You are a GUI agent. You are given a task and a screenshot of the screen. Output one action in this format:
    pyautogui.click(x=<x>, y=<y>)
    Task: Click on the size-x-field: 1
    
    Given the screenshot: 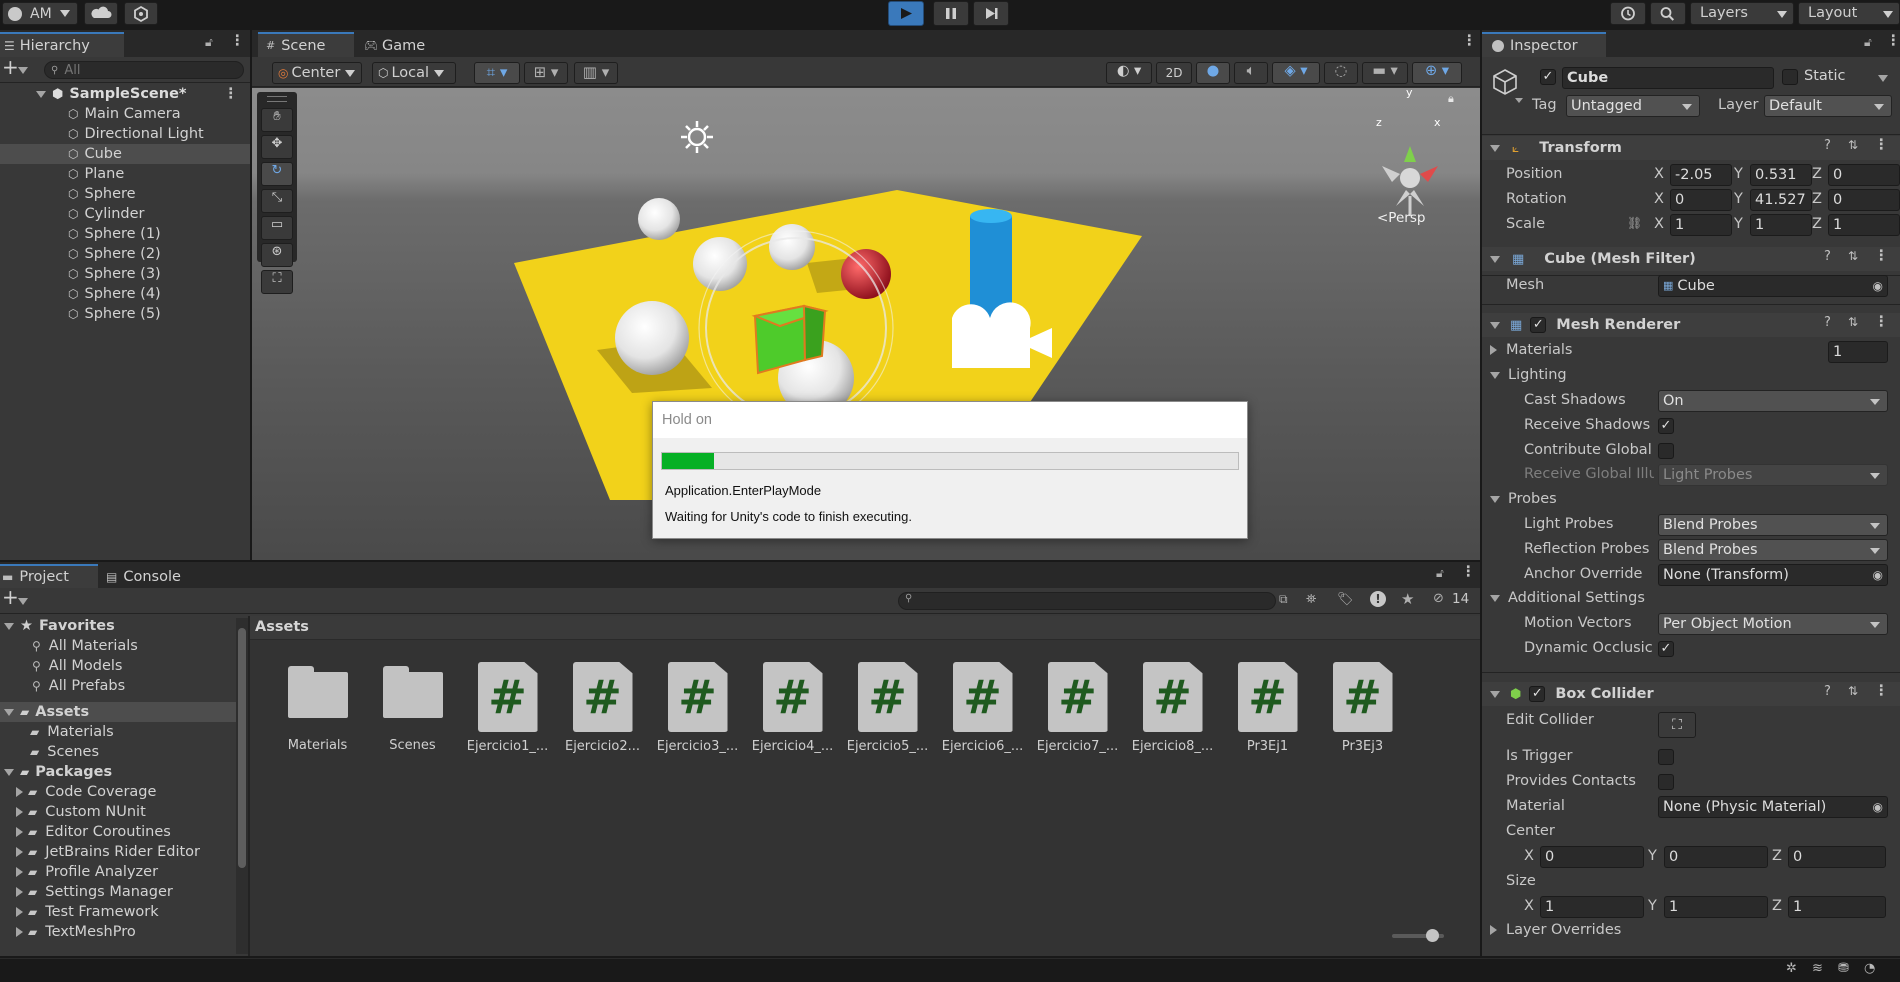 What is the action you would take?
    pyautogui.click(x=1592, y=907)
    